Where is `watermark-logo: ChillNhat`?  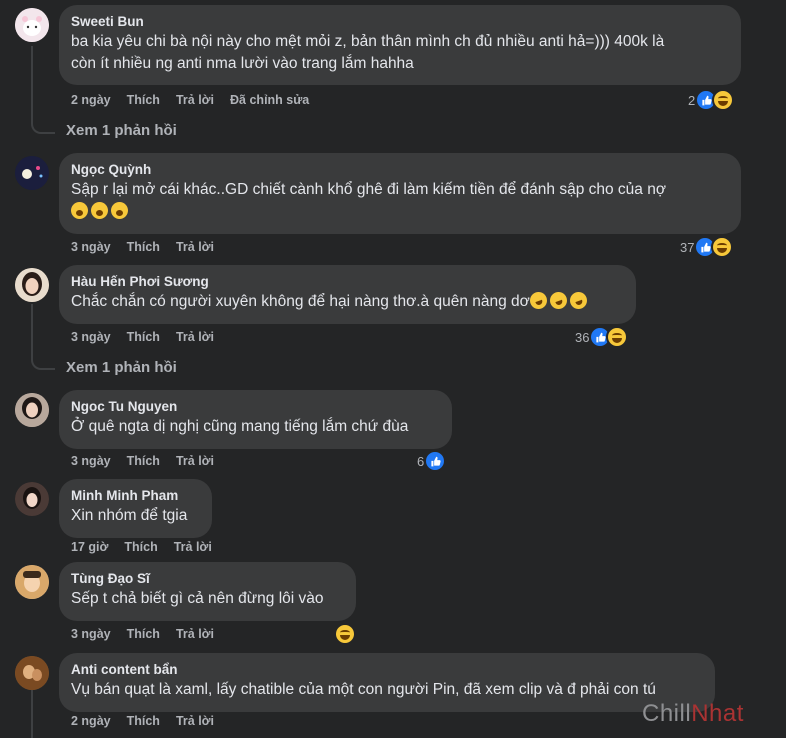 watermark-logo: ChillNhat is located at coordinates (693, 714).